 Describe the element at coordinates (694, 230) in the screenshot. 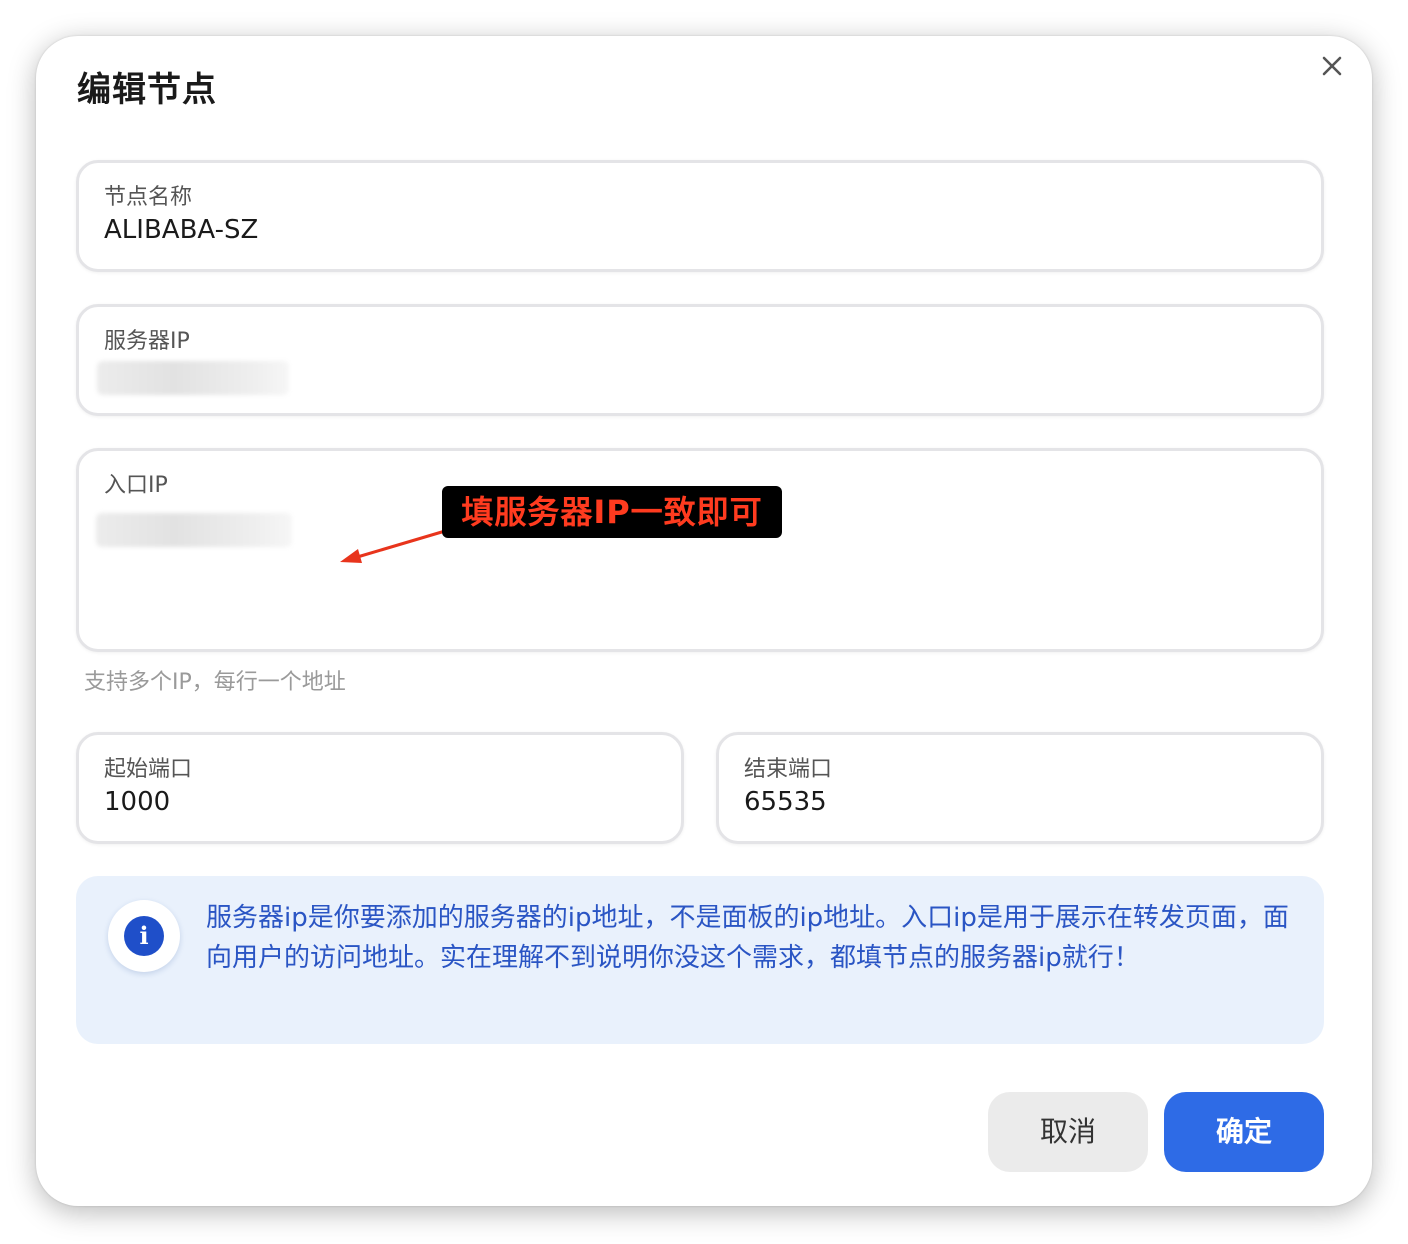

I see `node-name-input` at that location.